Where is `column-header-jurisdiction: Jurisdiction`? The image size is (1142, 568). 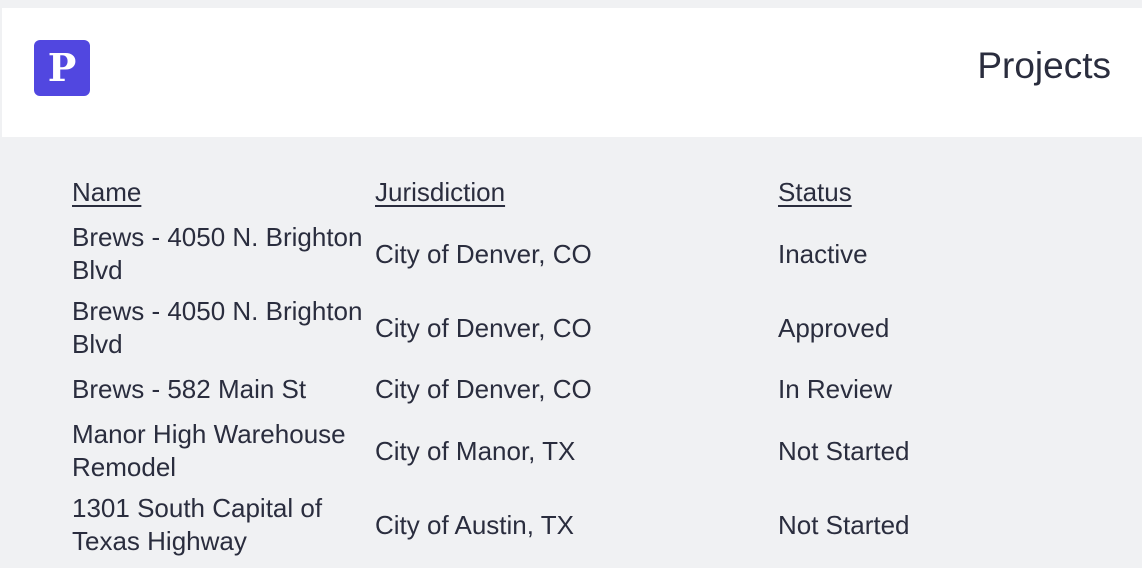
column-header-jurisdiction: Jurisdiction is located at coordinates (440, 192).